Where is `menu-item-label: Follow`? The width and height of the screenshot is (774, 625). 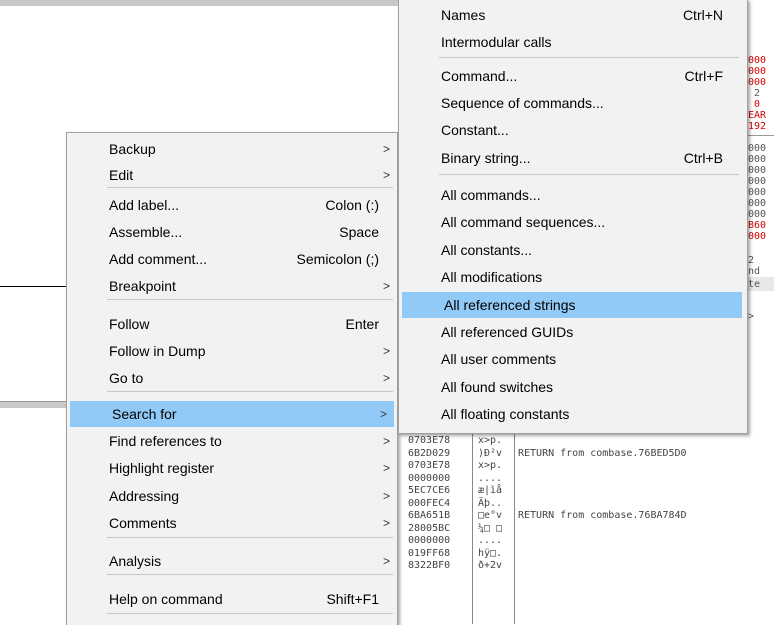 menu-item-label: Follow is located at coordinates (129, 324).